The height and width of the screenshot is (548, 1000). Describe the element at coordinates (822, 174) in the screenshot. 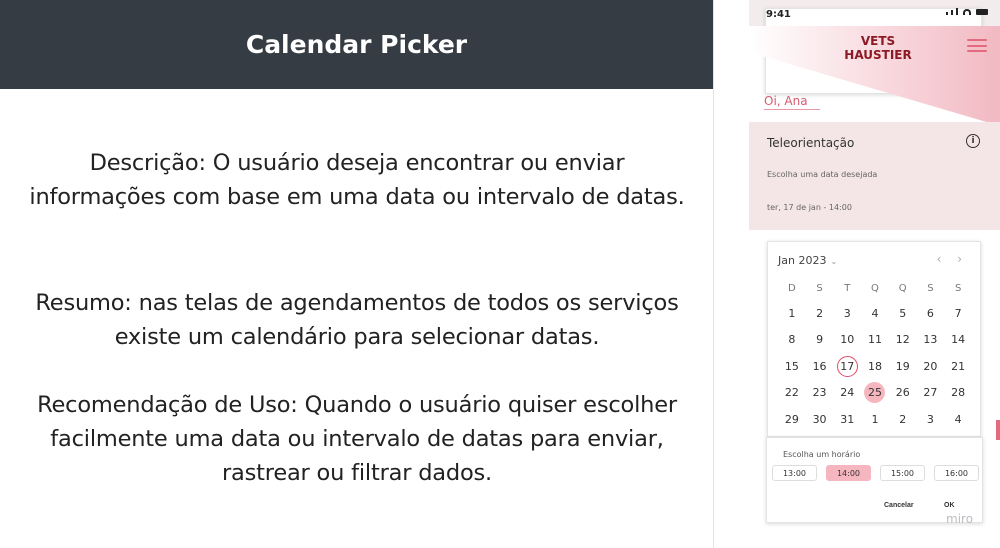

I see `date-prompt: Escolha uma data desejada` at that location.